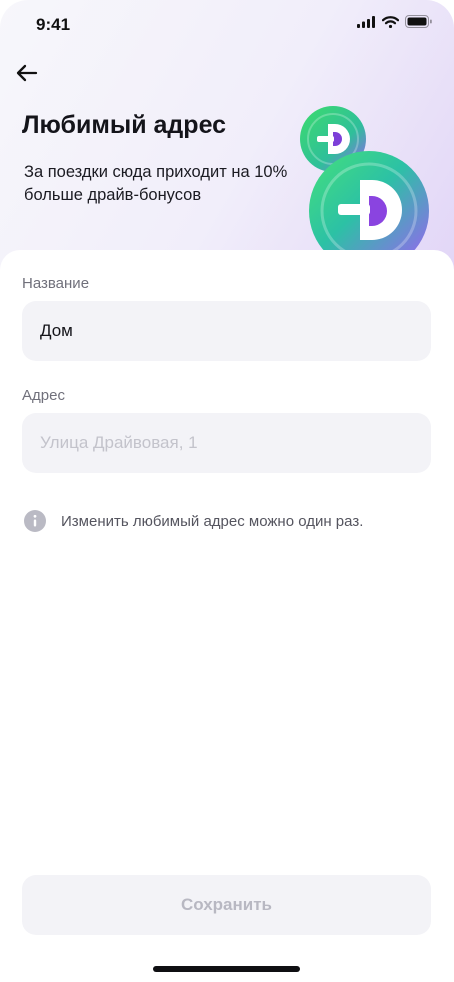 This screenshot has height=982, width=454. Describe the element at coordinates (226, 969) in the screenshot. I see `home-indicator` at that location.